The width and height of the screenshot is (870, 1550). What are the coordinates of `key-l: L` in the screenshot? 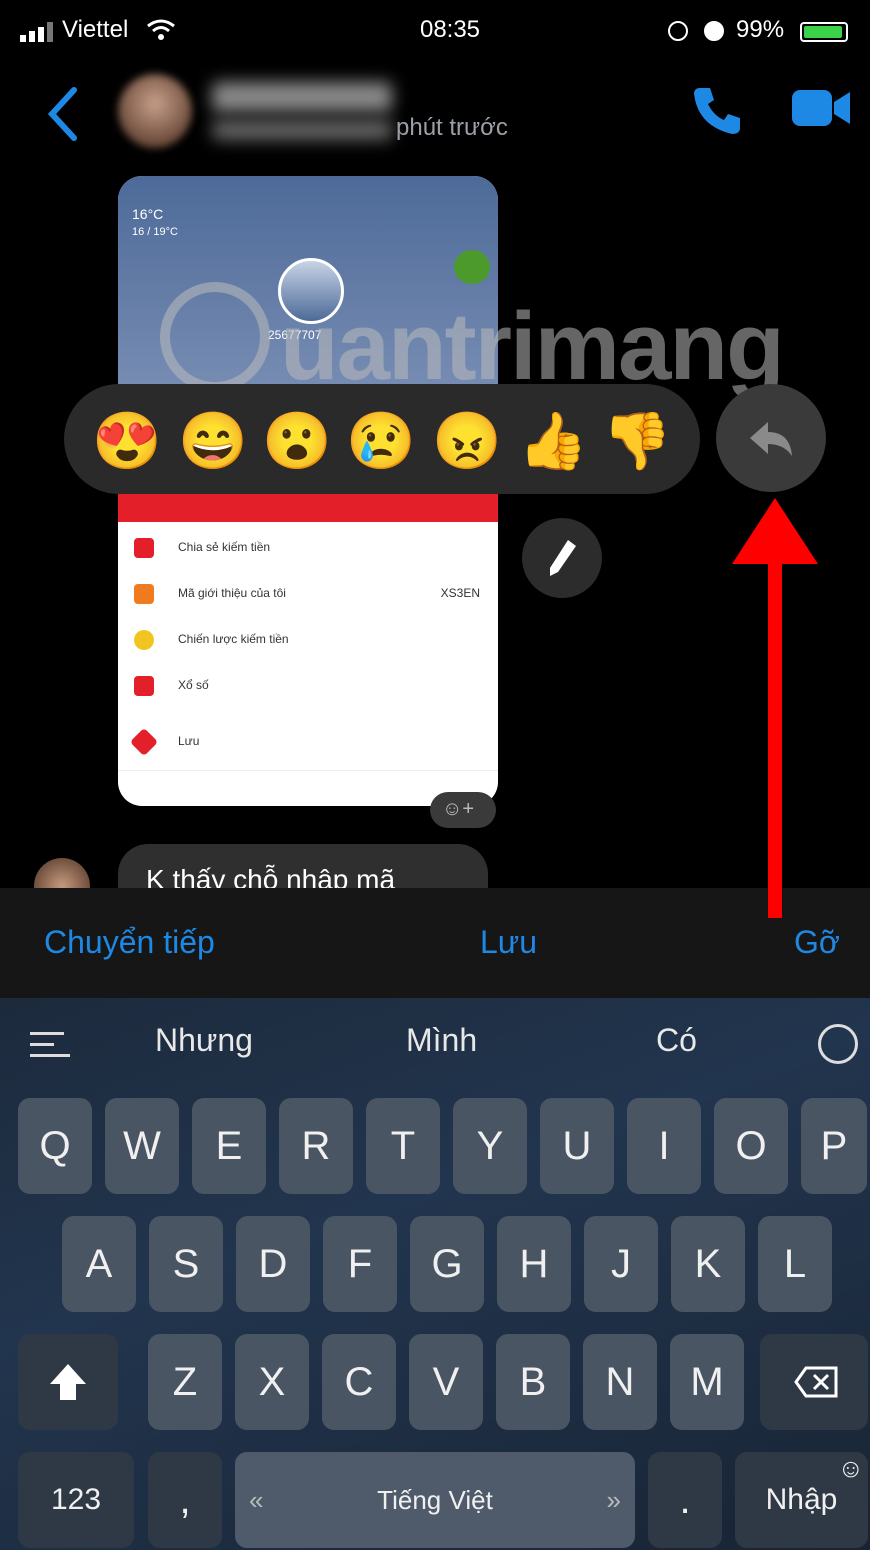 It's located at (795, 1264).